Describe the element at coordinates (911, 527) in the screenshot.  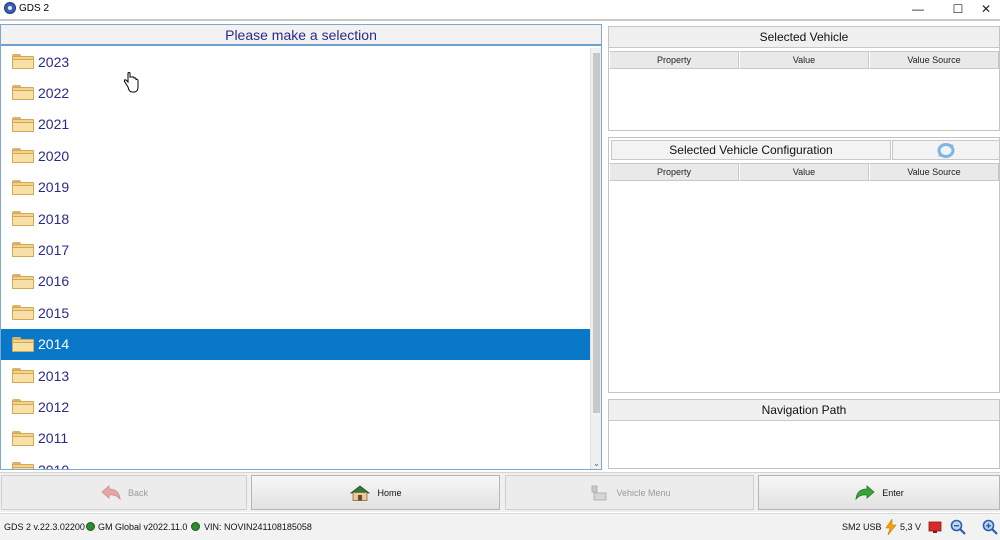
I see `voltage-value: 5,3 V` at that location.